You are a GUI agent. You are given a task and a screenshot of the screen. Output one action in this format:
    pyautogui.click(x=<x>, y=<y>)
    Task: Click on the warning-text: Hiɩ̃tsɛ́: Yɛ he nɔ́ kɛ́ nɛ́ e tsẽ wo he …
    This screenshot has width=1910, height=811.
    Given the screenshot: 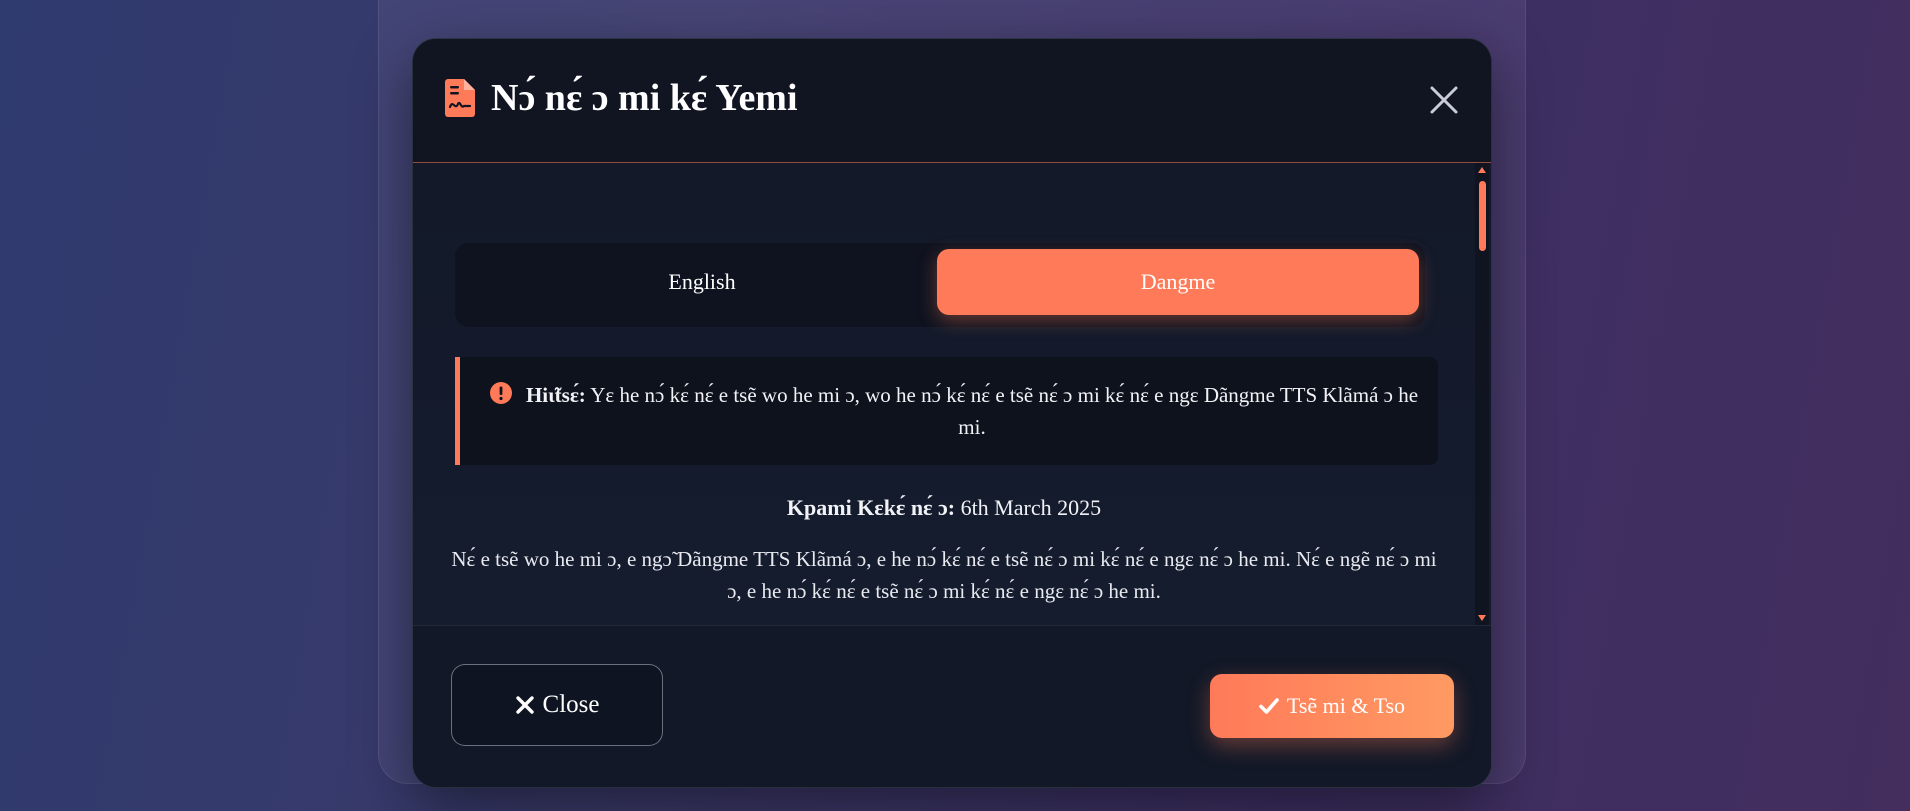 What is the action you would take?
    pyautogui.click(x=972, y=411)
    